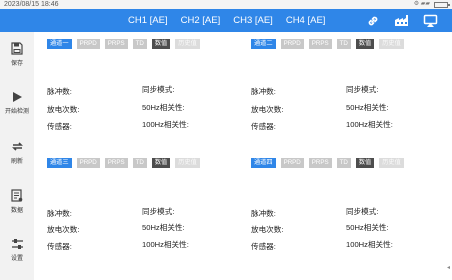 The width and height of the screenshot is (452, 280). What do you see at coordinates (17, 97) in the screenshot?
I see `play-icon` at bounding box center [17, 97].